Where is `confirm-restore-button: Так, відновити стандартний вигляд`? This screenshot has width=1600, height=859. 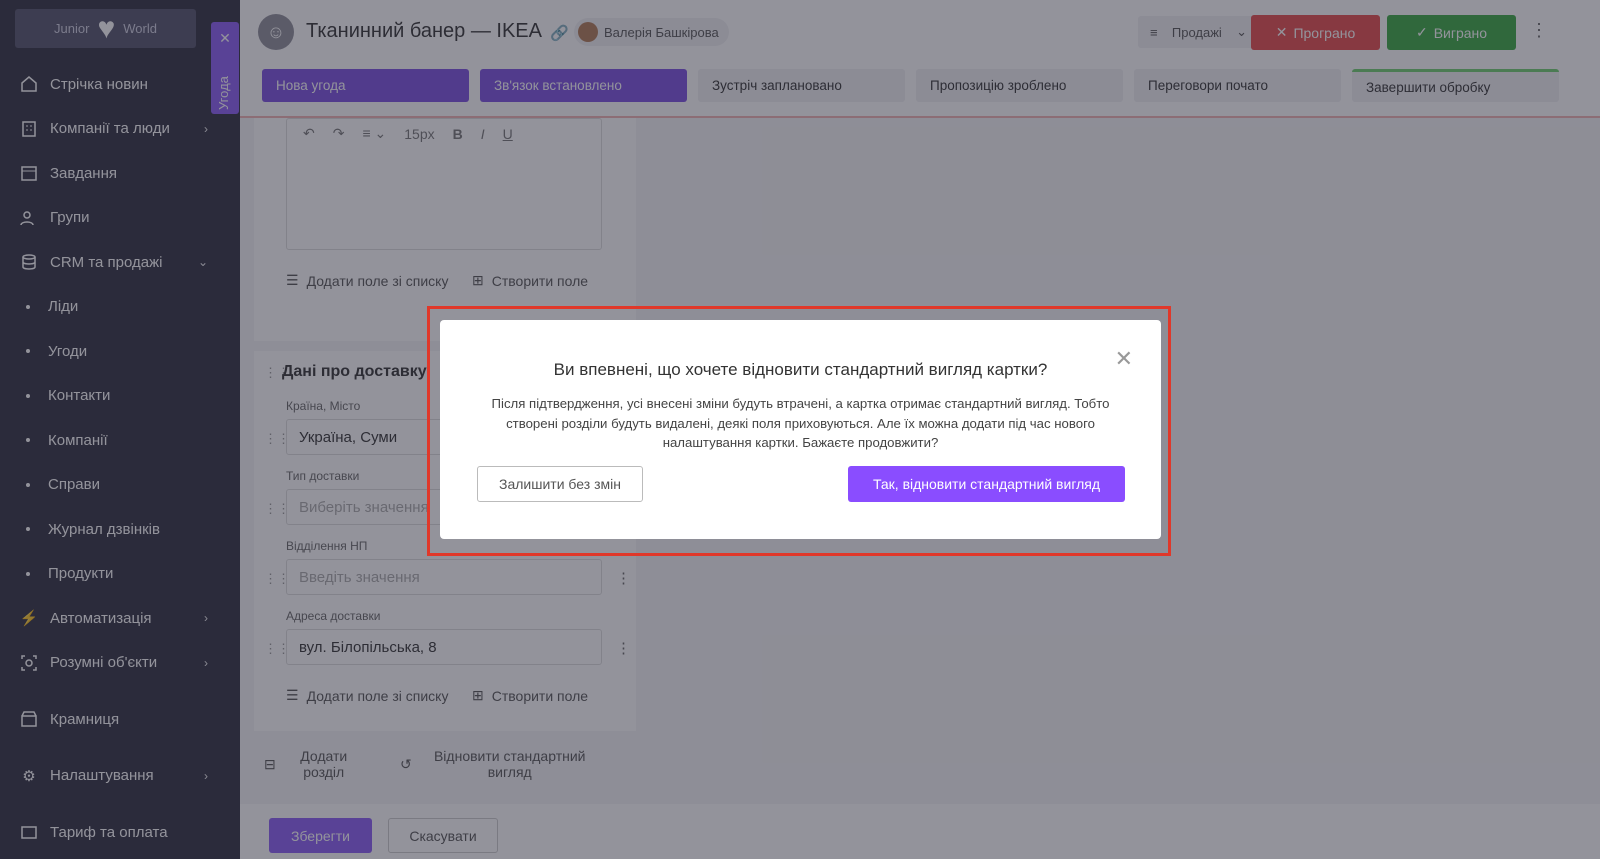
confirm-restore-button: Так, відновити стандартний вигляд is located at coordinates (986, 484).